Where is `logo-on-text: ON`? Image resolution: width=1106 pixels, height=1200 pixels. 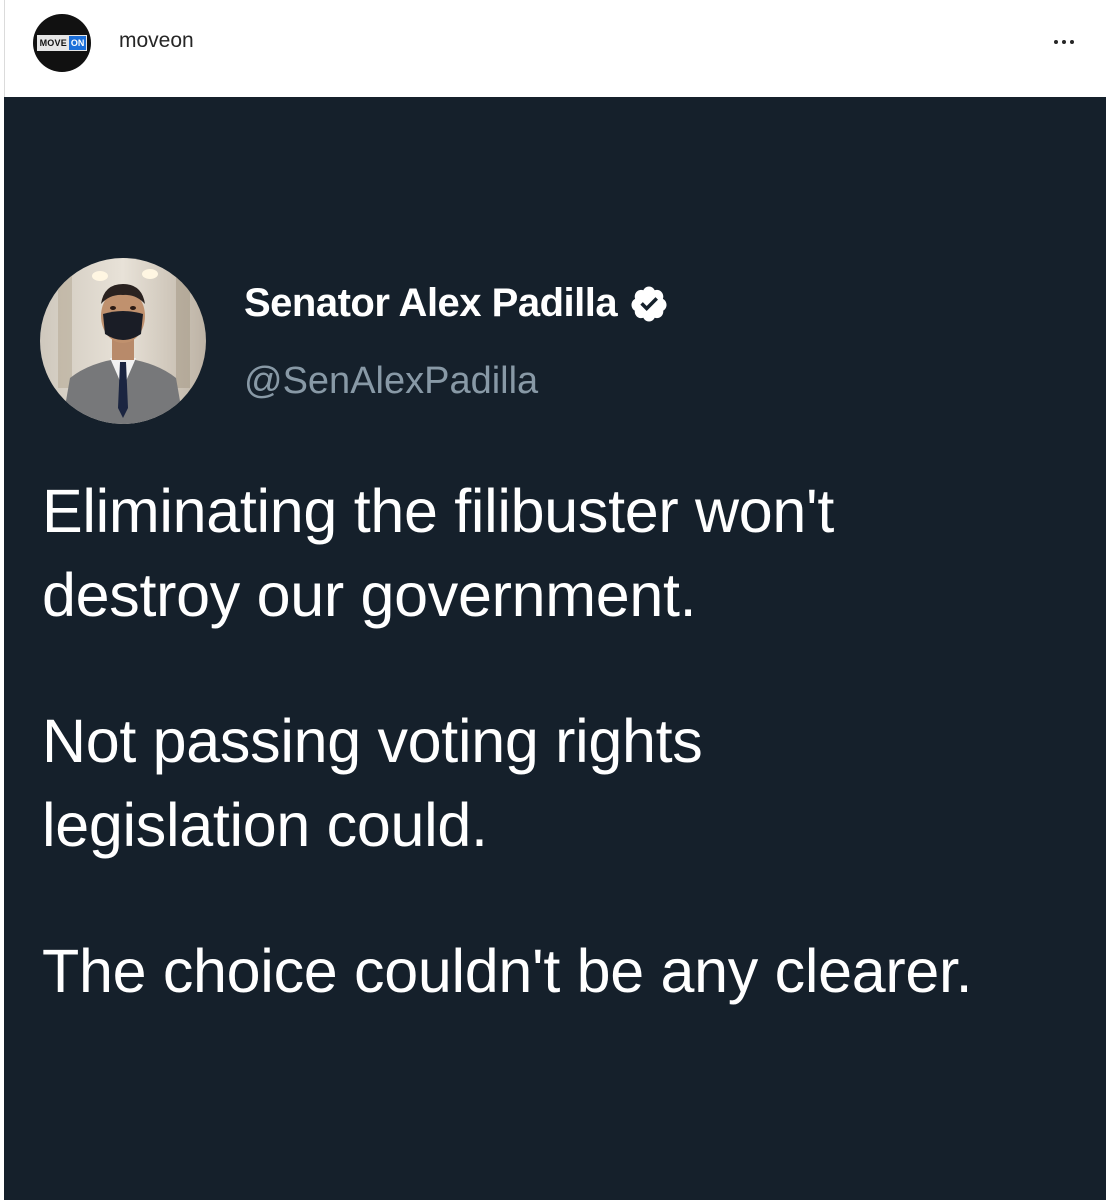
logo-on-text: ON is located at coordinates (77, 43).